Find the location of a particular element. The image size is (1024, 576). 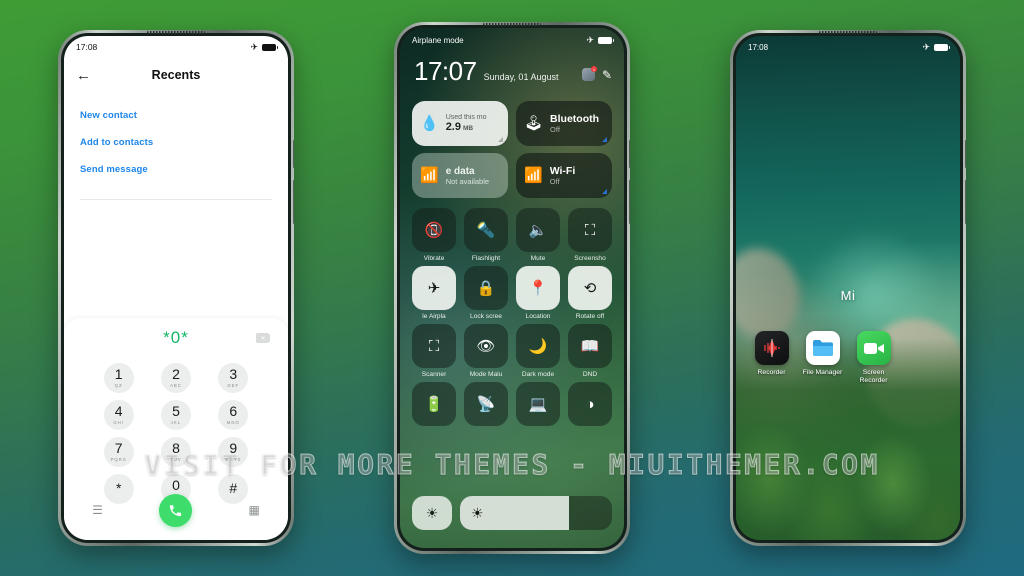

folder-icon is located at coordinates (822, 348).